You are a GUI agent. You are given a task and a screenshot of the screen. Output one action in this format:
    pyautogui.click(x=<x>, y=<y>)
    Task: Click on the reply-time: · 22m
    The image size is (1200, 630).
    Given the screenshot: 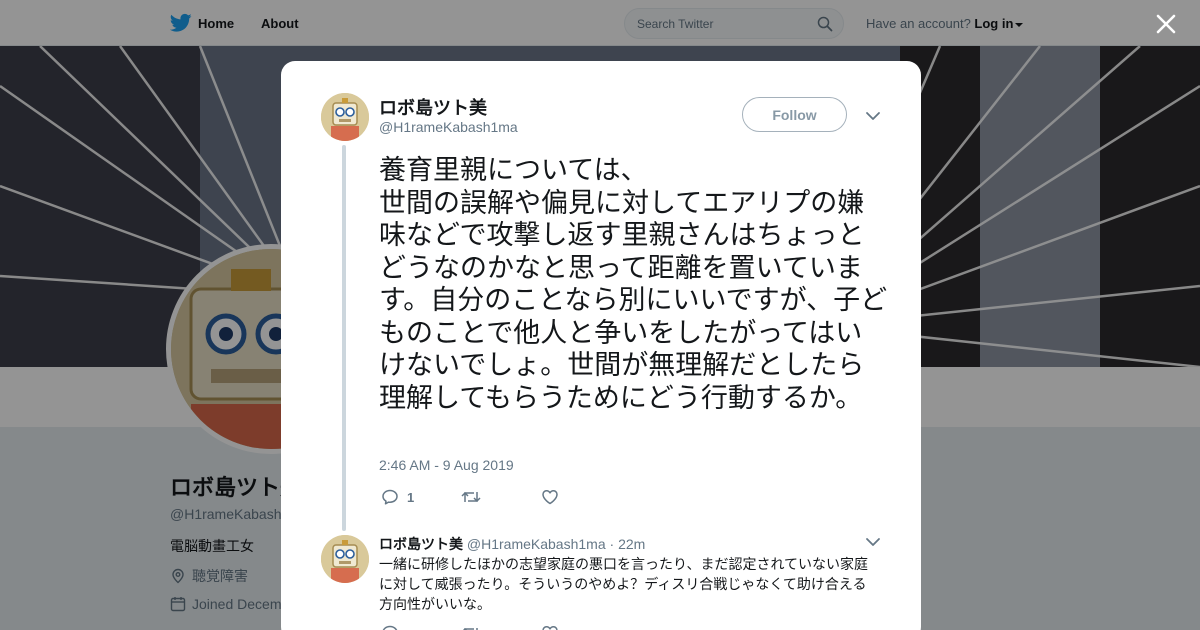 What is the action you would take?
    pyautogui.click(x=628, y=544)
    